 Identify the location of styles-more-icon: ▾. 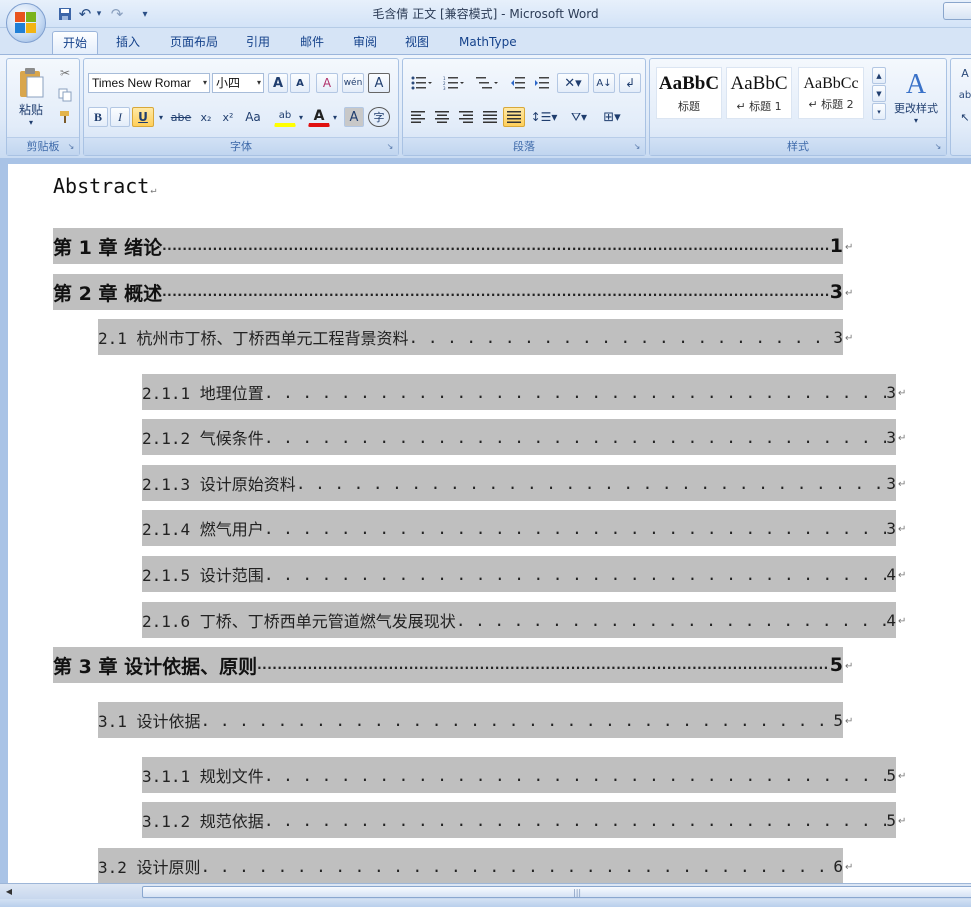
(879, 111).